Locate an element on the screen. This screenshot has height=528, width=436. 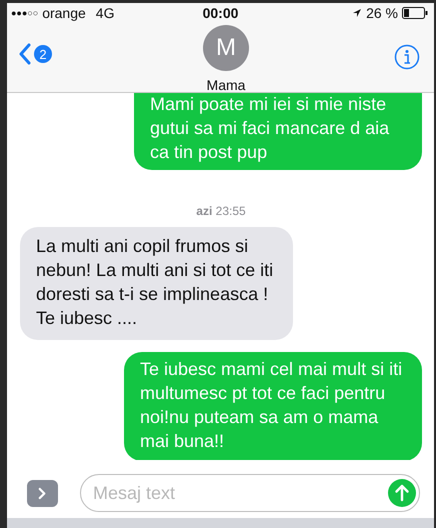
expand-button is located at coordinates (42, 493).